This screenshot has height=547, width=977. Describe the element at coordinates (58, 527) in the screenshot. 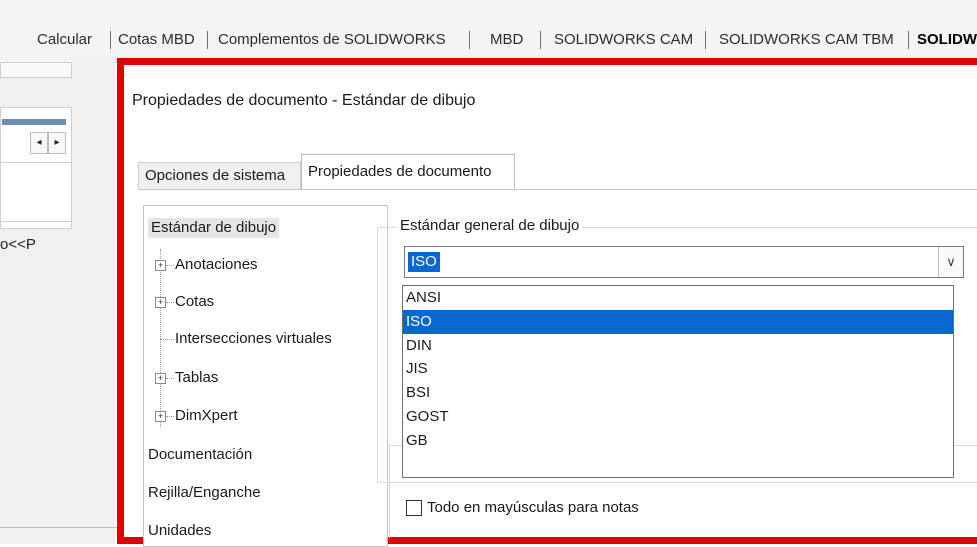

I see `left-panel-divider` at that location.